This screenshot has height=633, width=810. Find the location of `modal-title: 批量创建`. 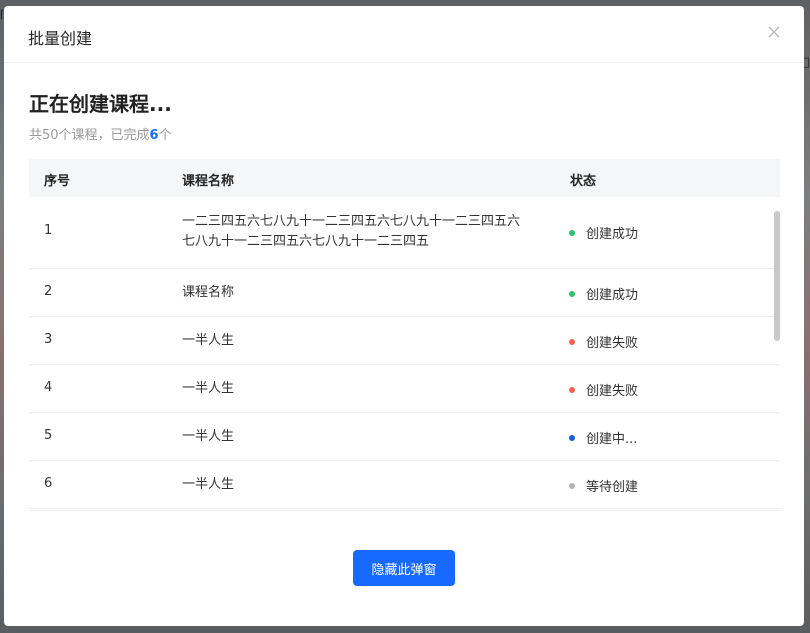

modal-title: 批量创建 is located at coordinates (60, 38).